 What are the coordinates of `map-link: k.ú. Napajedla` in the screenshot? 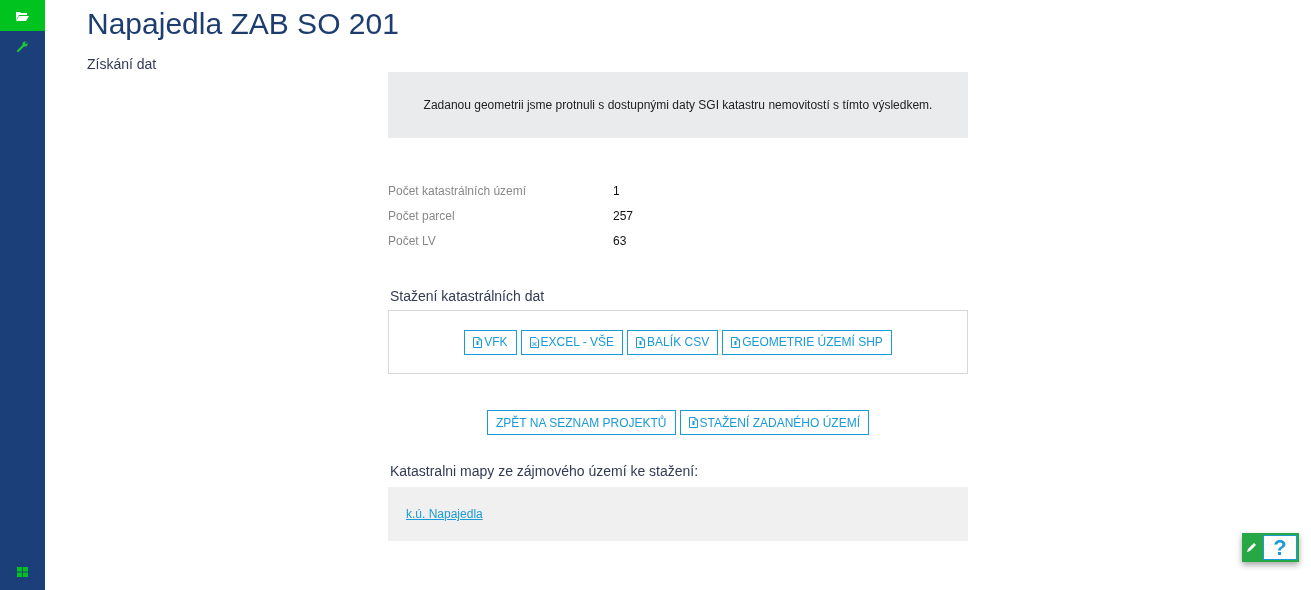 It's located at (444, 514).